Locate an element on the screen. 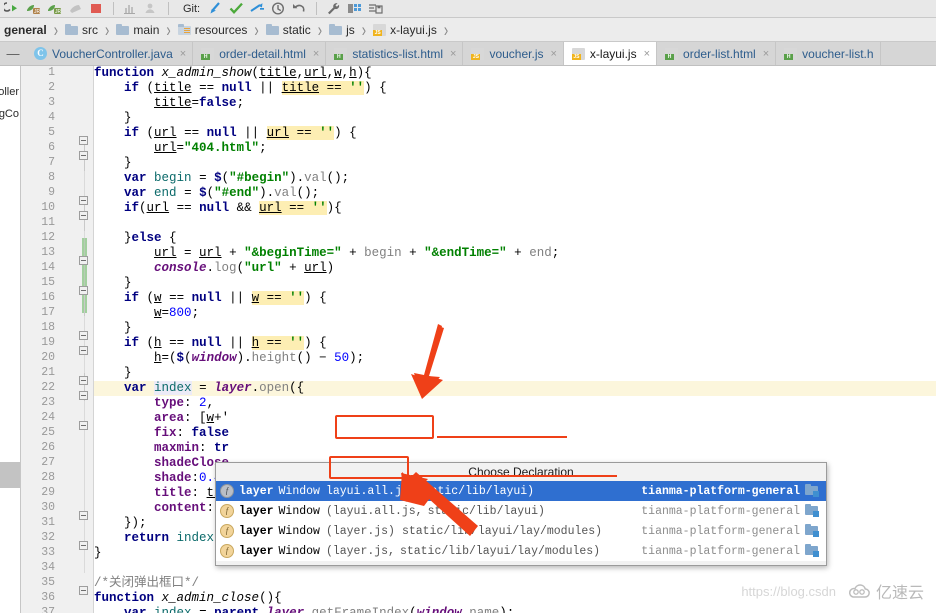  record-icon is located at coordinates (96, 8).